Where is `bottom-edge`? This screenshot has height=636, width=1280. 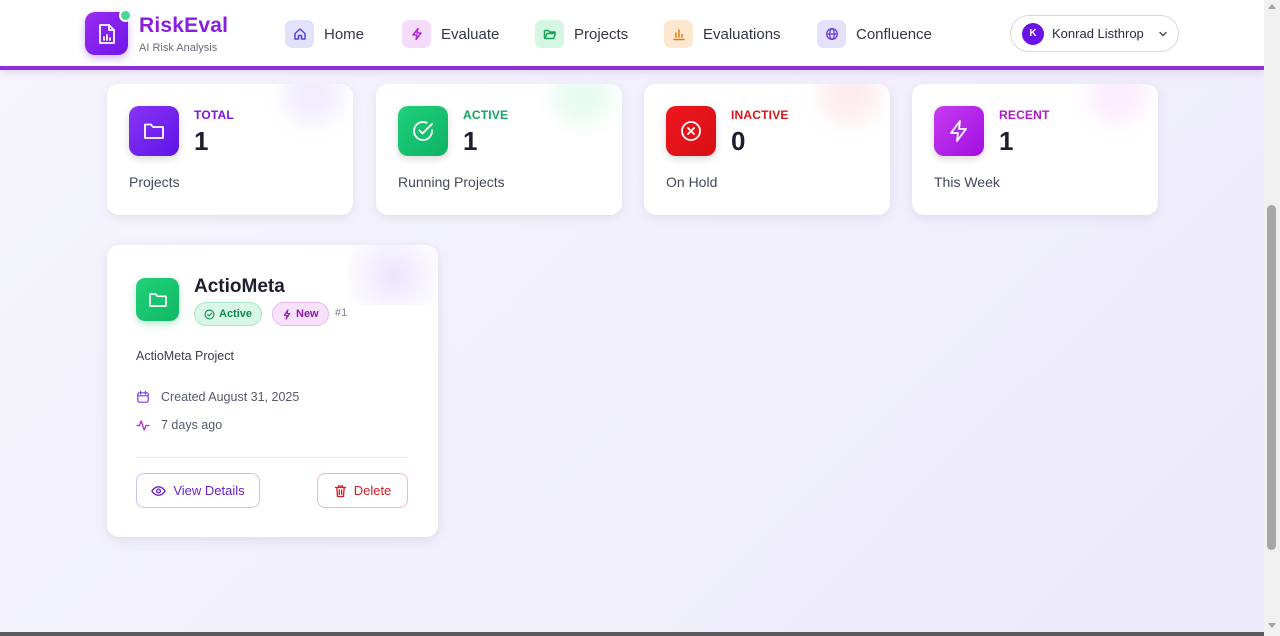
bottom-edge is located at coordinates (632, 634).